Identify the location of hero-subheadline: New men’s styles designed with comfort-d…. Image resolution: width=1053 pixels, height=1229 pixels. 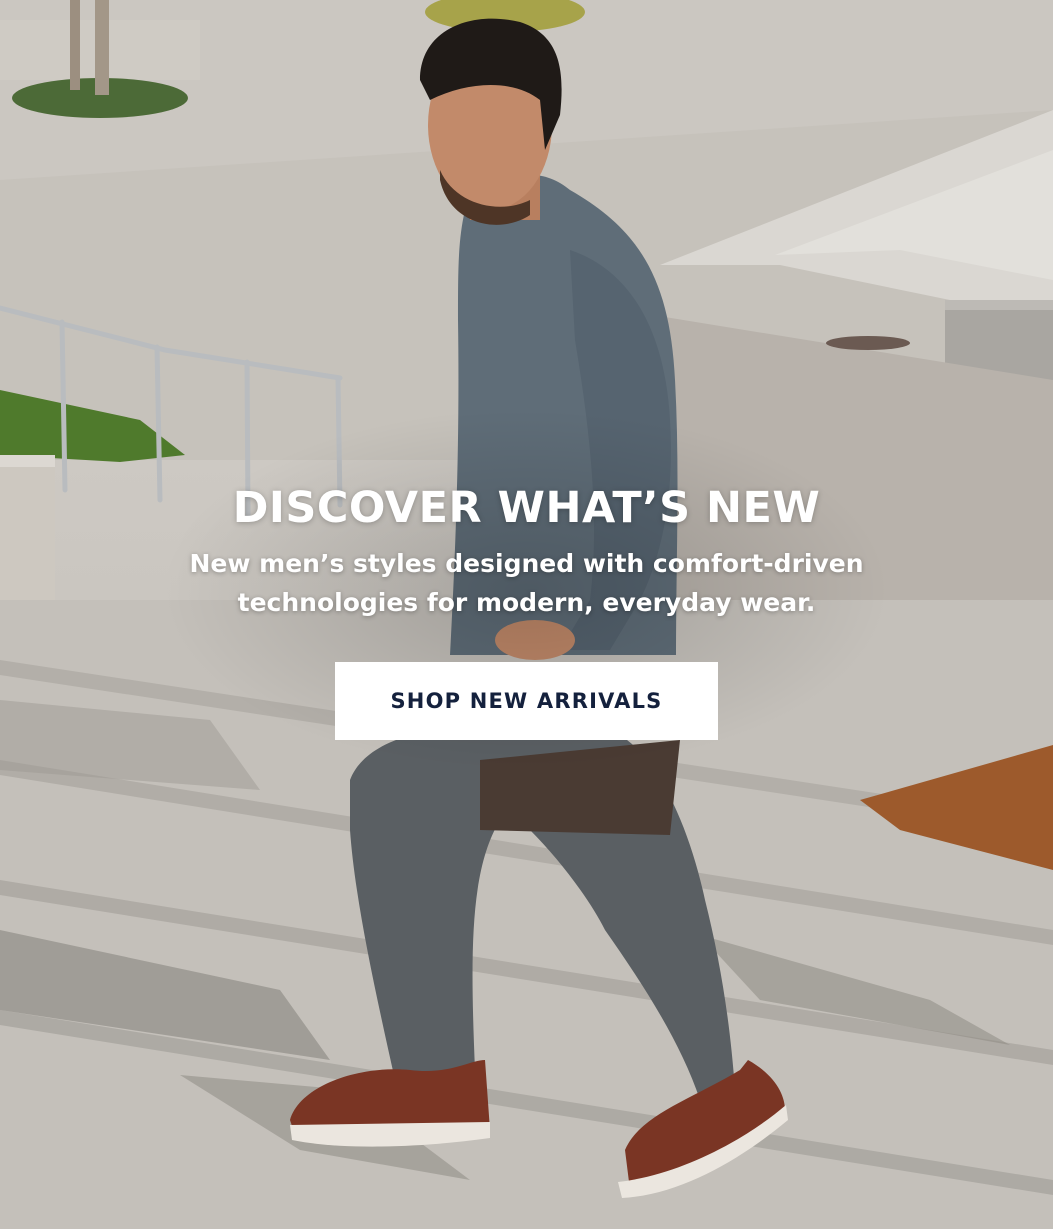
(526, 583).